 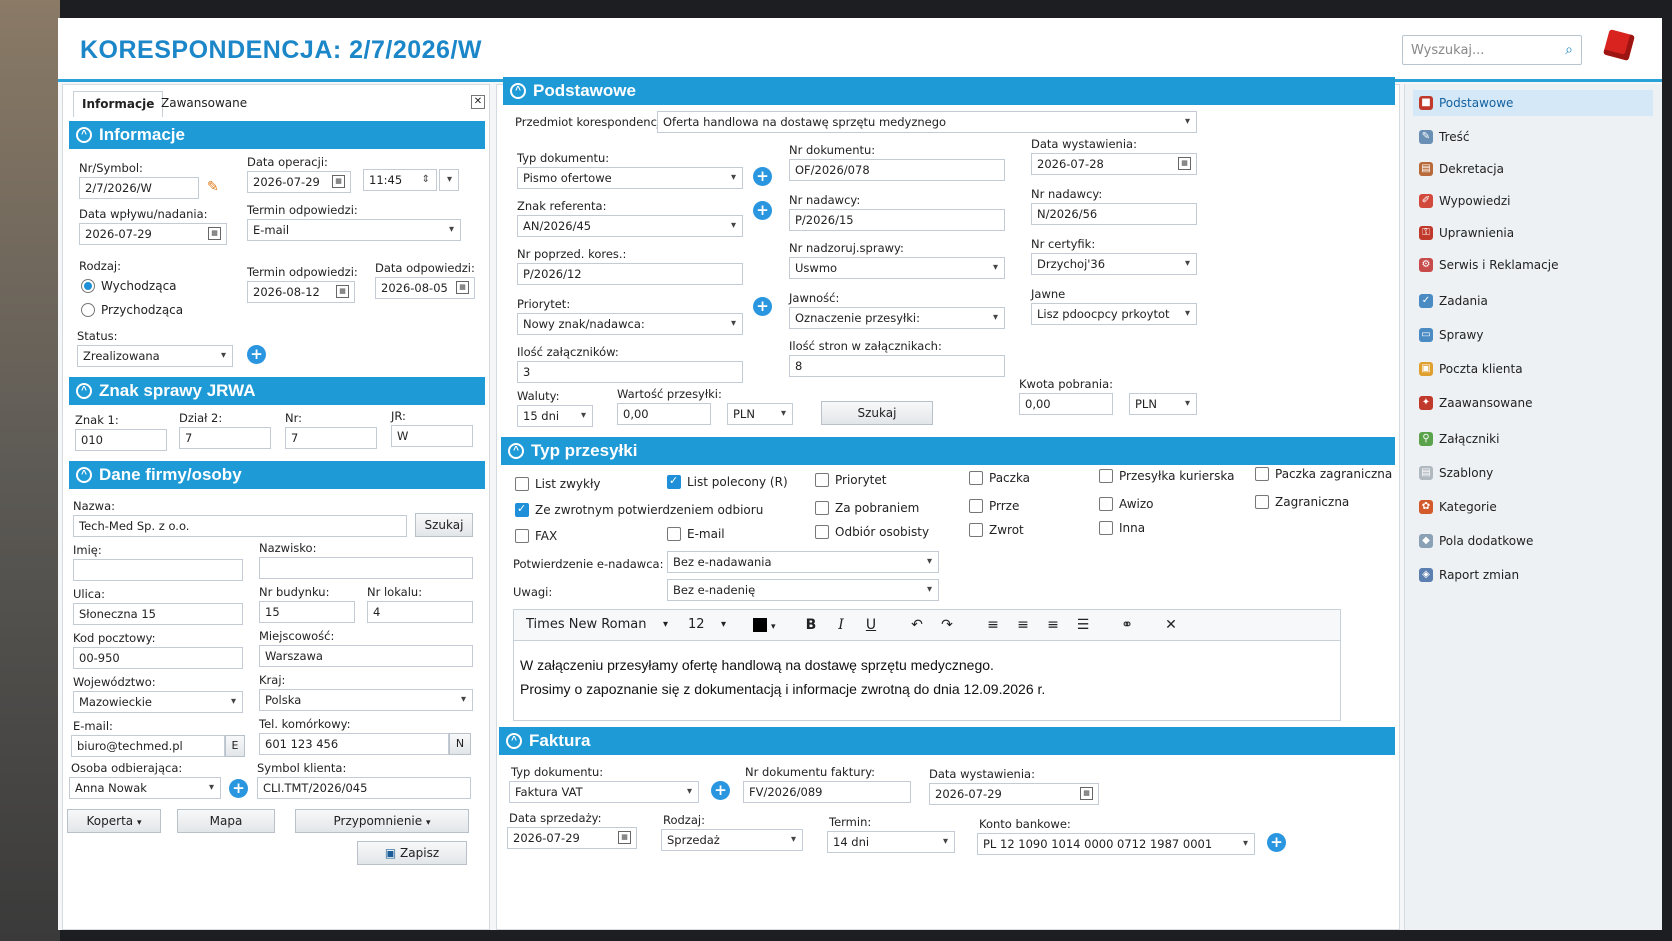 I want to click on symbol-field: CLI.TMT/2026/045, so click(x=364, y=788).